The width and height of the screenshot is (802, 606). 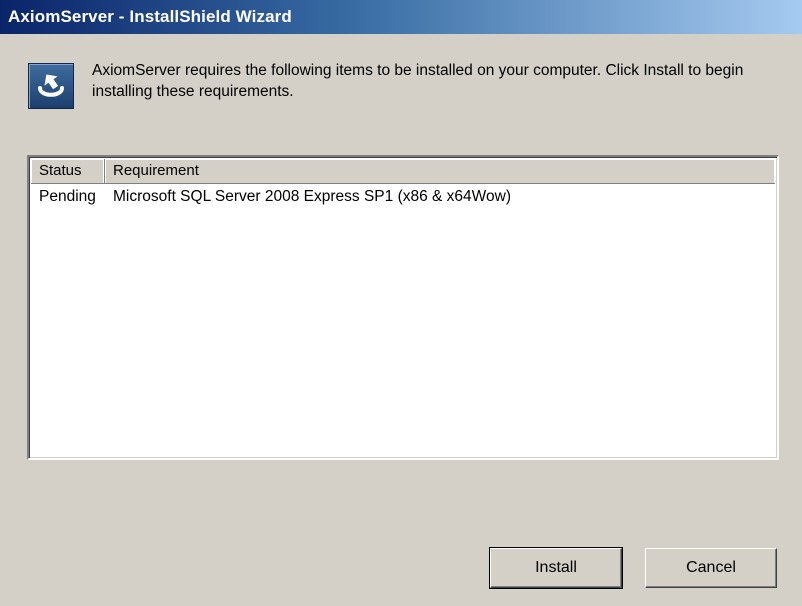 What do you see at coordinates (51, 86) in the screenshot?
I see `installshield-setup-icon` at bounding box center [51, 86].